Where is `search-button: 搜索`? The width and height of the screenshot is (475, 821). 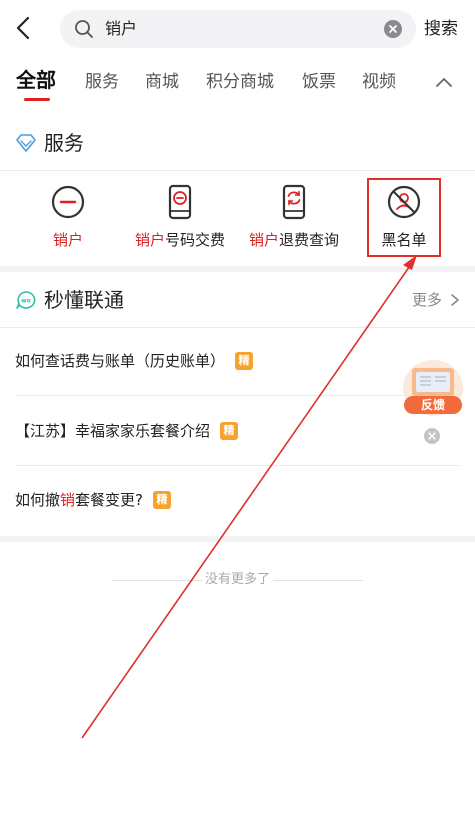
search-button: 搜索 is located at coordinates (441, 29).